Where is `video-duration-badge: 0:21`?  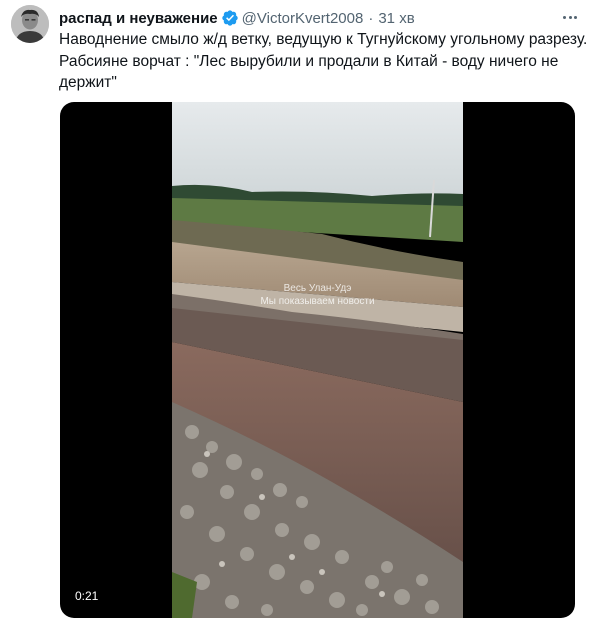
video-duration-badge: 0:21 is located at coordinates (87, 596).